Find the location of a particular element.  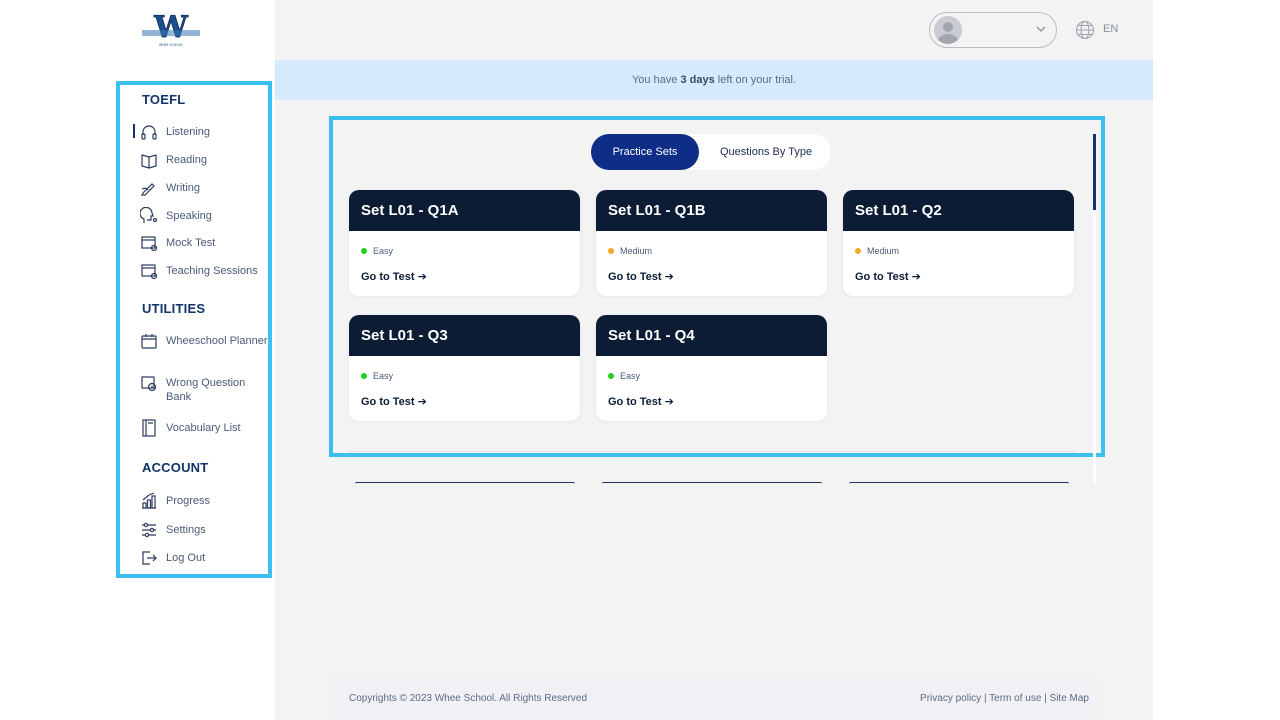

trial-text-prefix: You have is located at coordinates (656, 80).